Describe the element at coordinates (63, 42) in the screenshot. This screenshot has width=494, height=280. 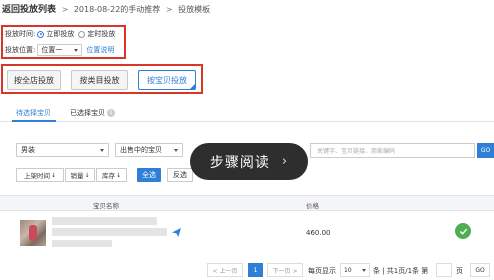
I see `placement-settings: 投放时间: 立即投放 定时投放 投放位置: 位置一 位置说明` at that location.